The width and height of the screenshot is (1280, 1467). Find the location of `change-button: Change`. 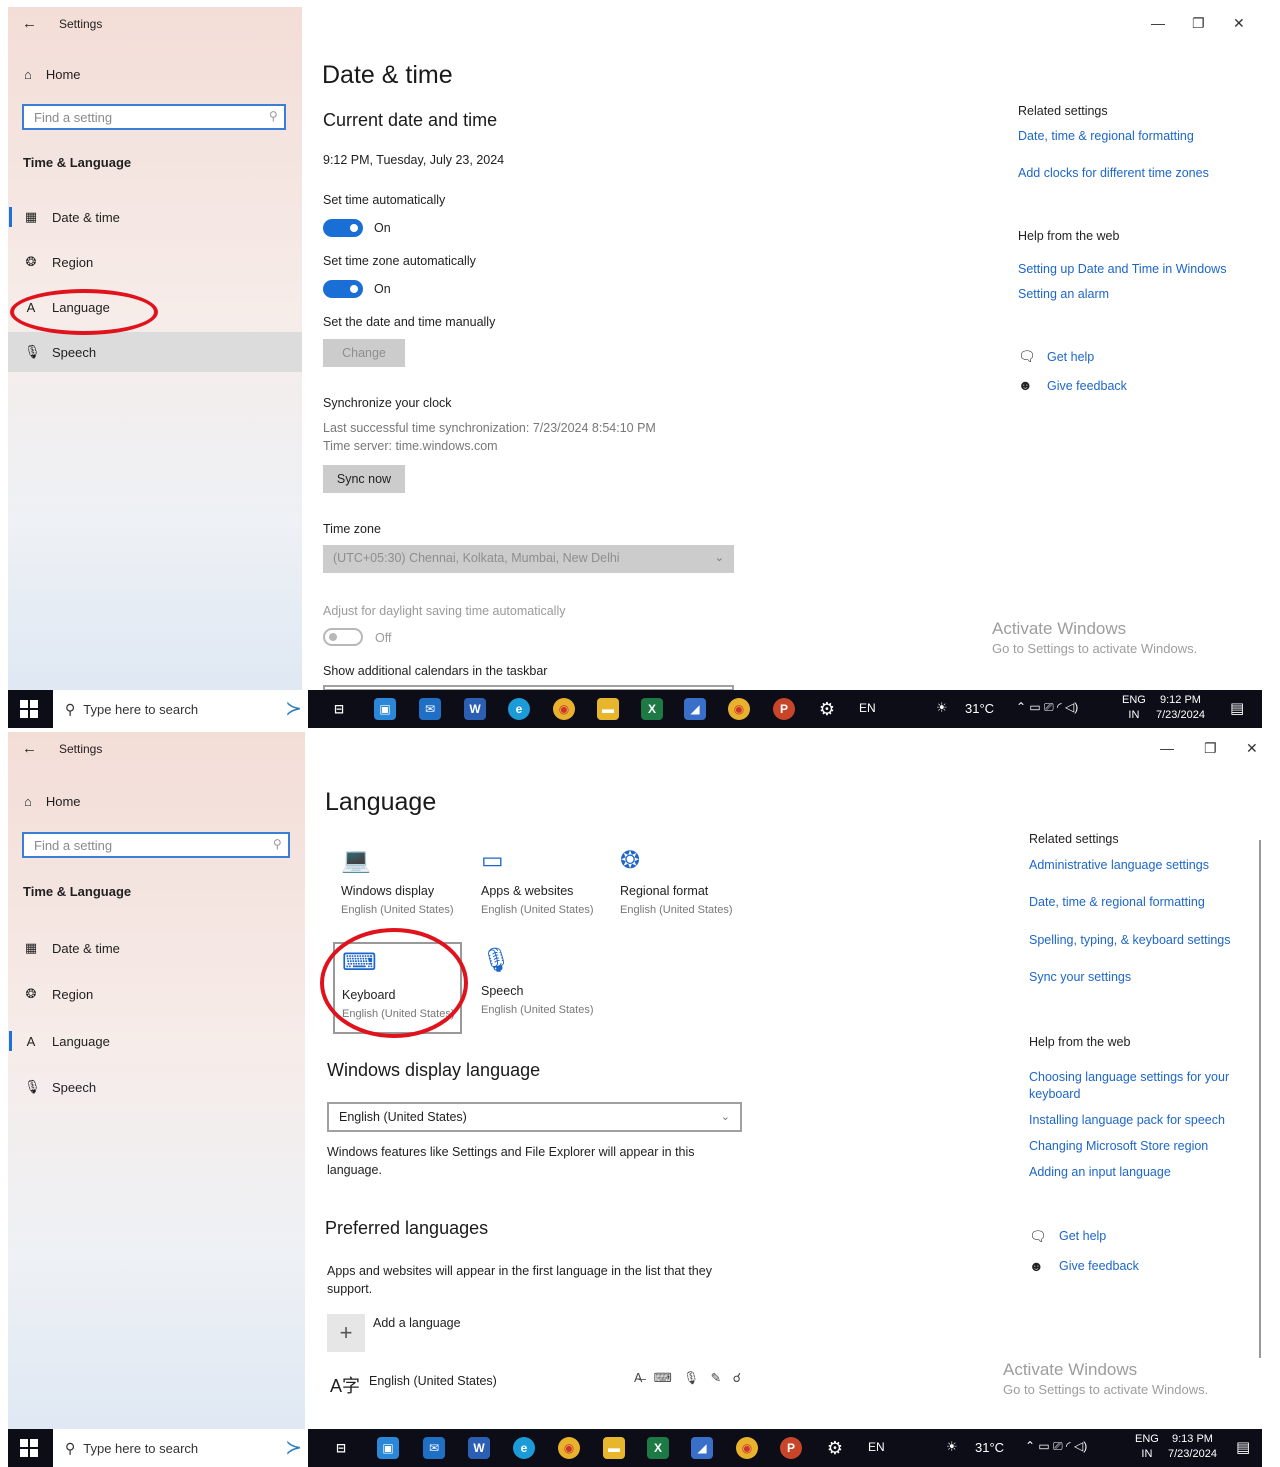

change-button: Change is located at coordinates (364, 353).